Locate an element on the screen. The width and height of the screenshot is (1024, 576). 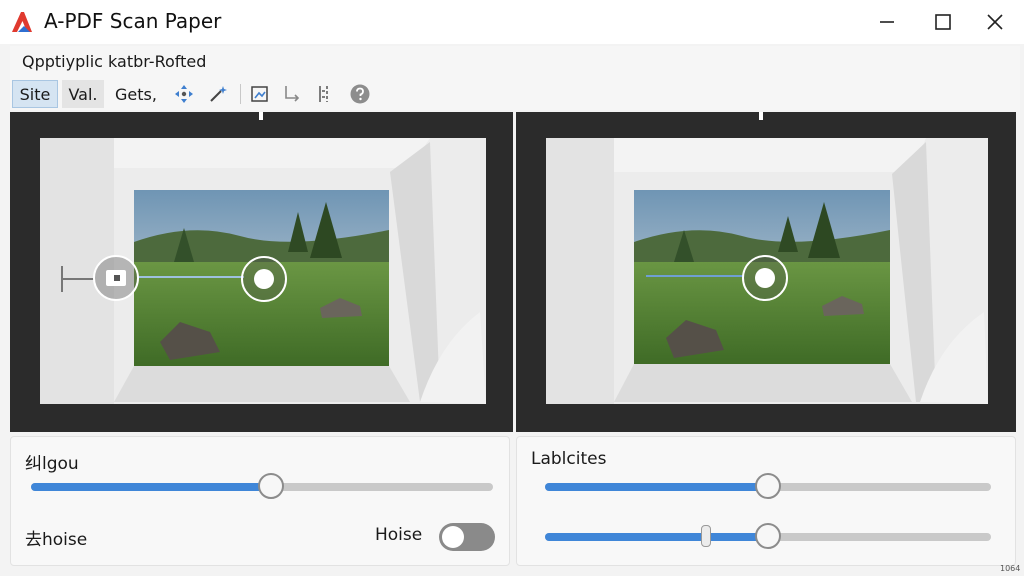
toolbar-separator is located at coordinates (240, 94).